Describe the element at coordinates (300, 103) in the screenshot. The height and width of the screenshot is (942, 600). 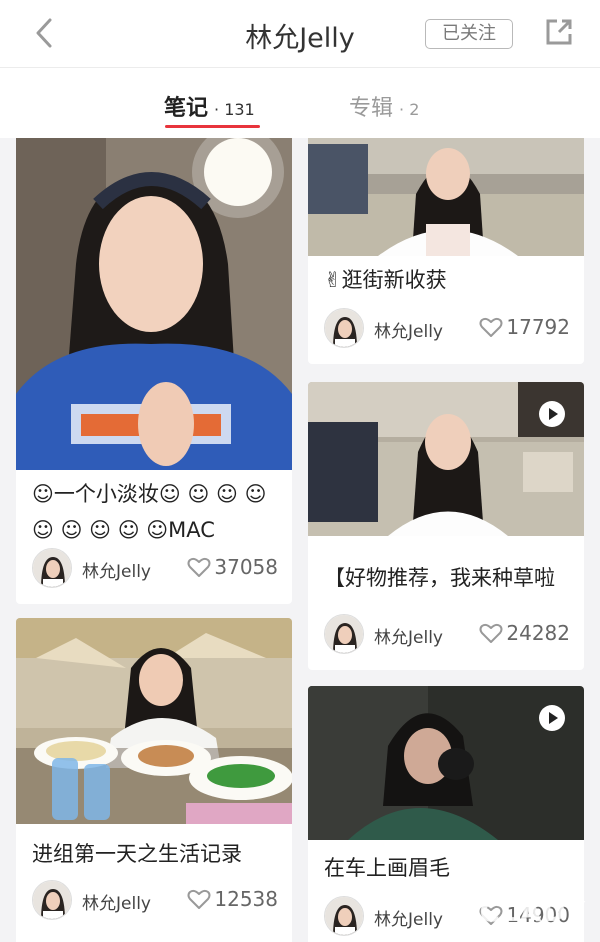
I see `tab-bar: 笔记 · 131 专辑 · 2` at that location.